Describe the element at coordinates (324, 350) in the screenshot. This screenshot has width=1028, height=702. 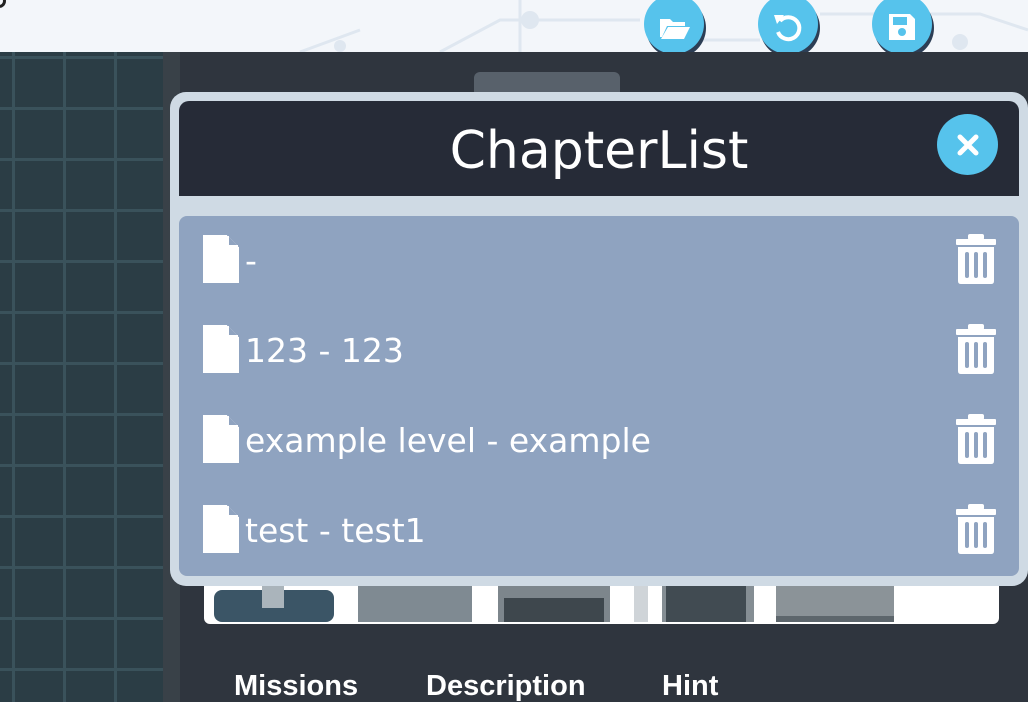
I see `chapter-item-label: 123 - 123` at that location.